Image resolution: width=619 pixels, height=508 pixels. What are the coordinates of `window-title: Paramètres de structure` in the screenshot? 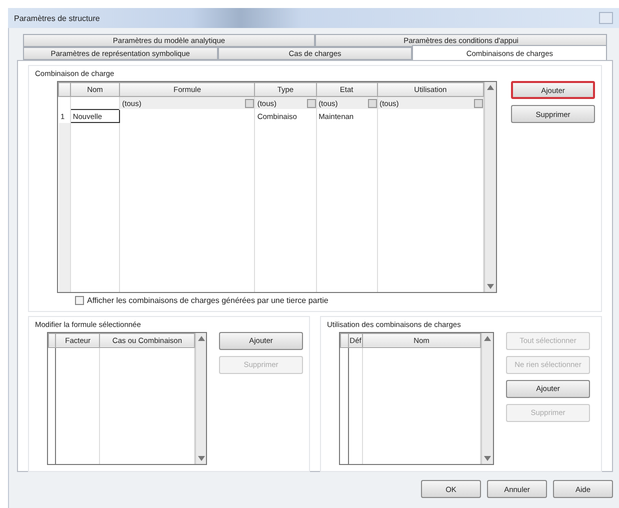 It's located at (57, 18).